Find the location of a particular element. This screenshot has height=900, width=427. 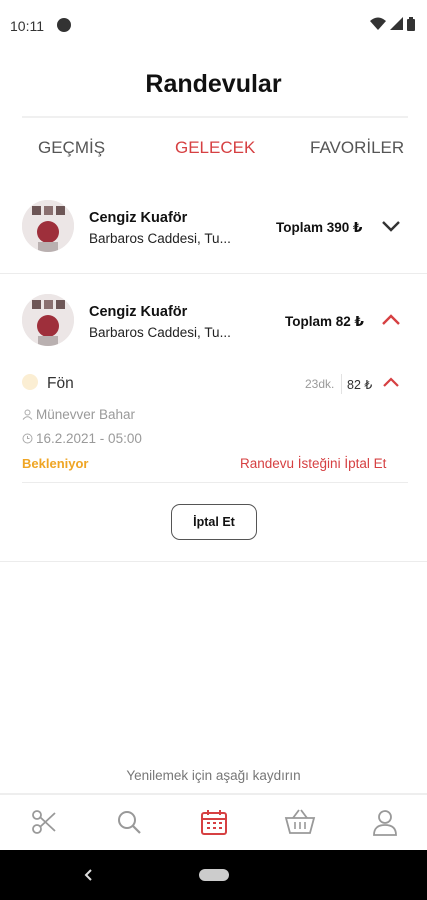

tab-bar: GEÇMİŞ GELECEK FAVORİLER is located at coordinates (213, 151).